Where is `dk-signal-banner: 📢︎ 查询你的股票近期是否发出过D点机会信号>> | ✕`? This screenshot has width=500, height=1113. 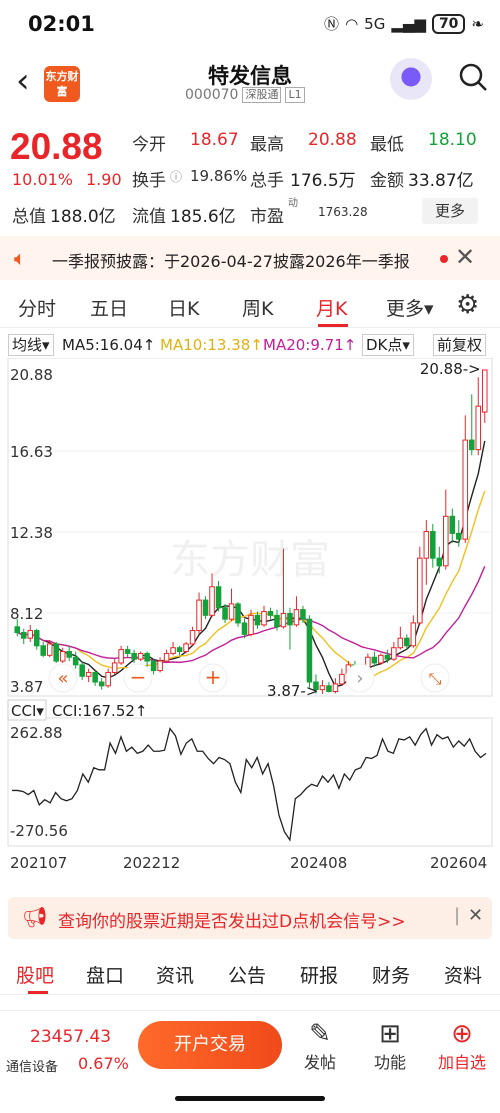 dk-signal-banner: 📢︎ 查询你的股票近期是否发出过D点机会信号>> | ✕ is located at coordinates (250, 918).